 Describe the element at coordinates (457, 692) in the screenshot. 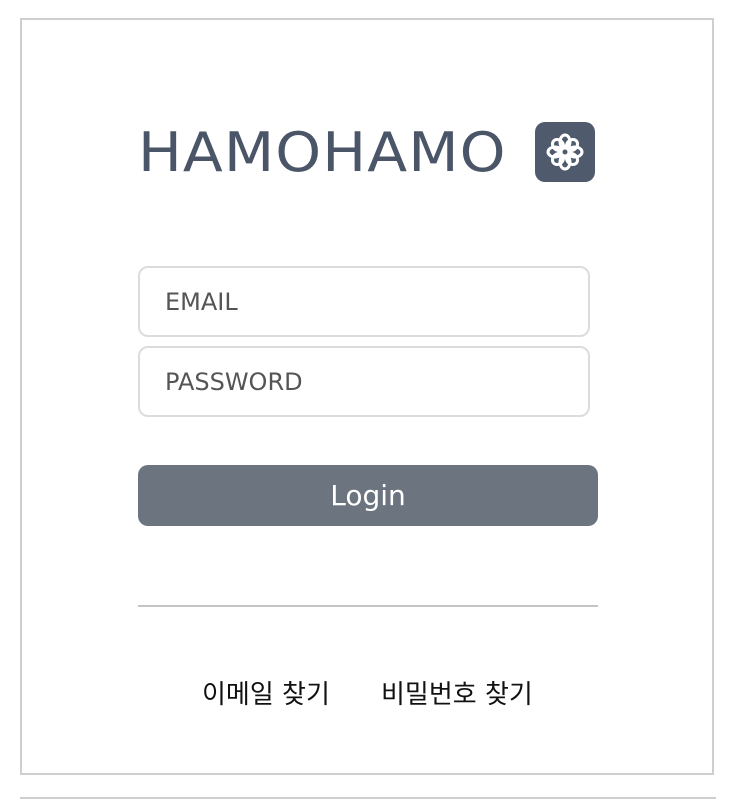

I see `find-password-link: 비밀번호 찾기` at that location.